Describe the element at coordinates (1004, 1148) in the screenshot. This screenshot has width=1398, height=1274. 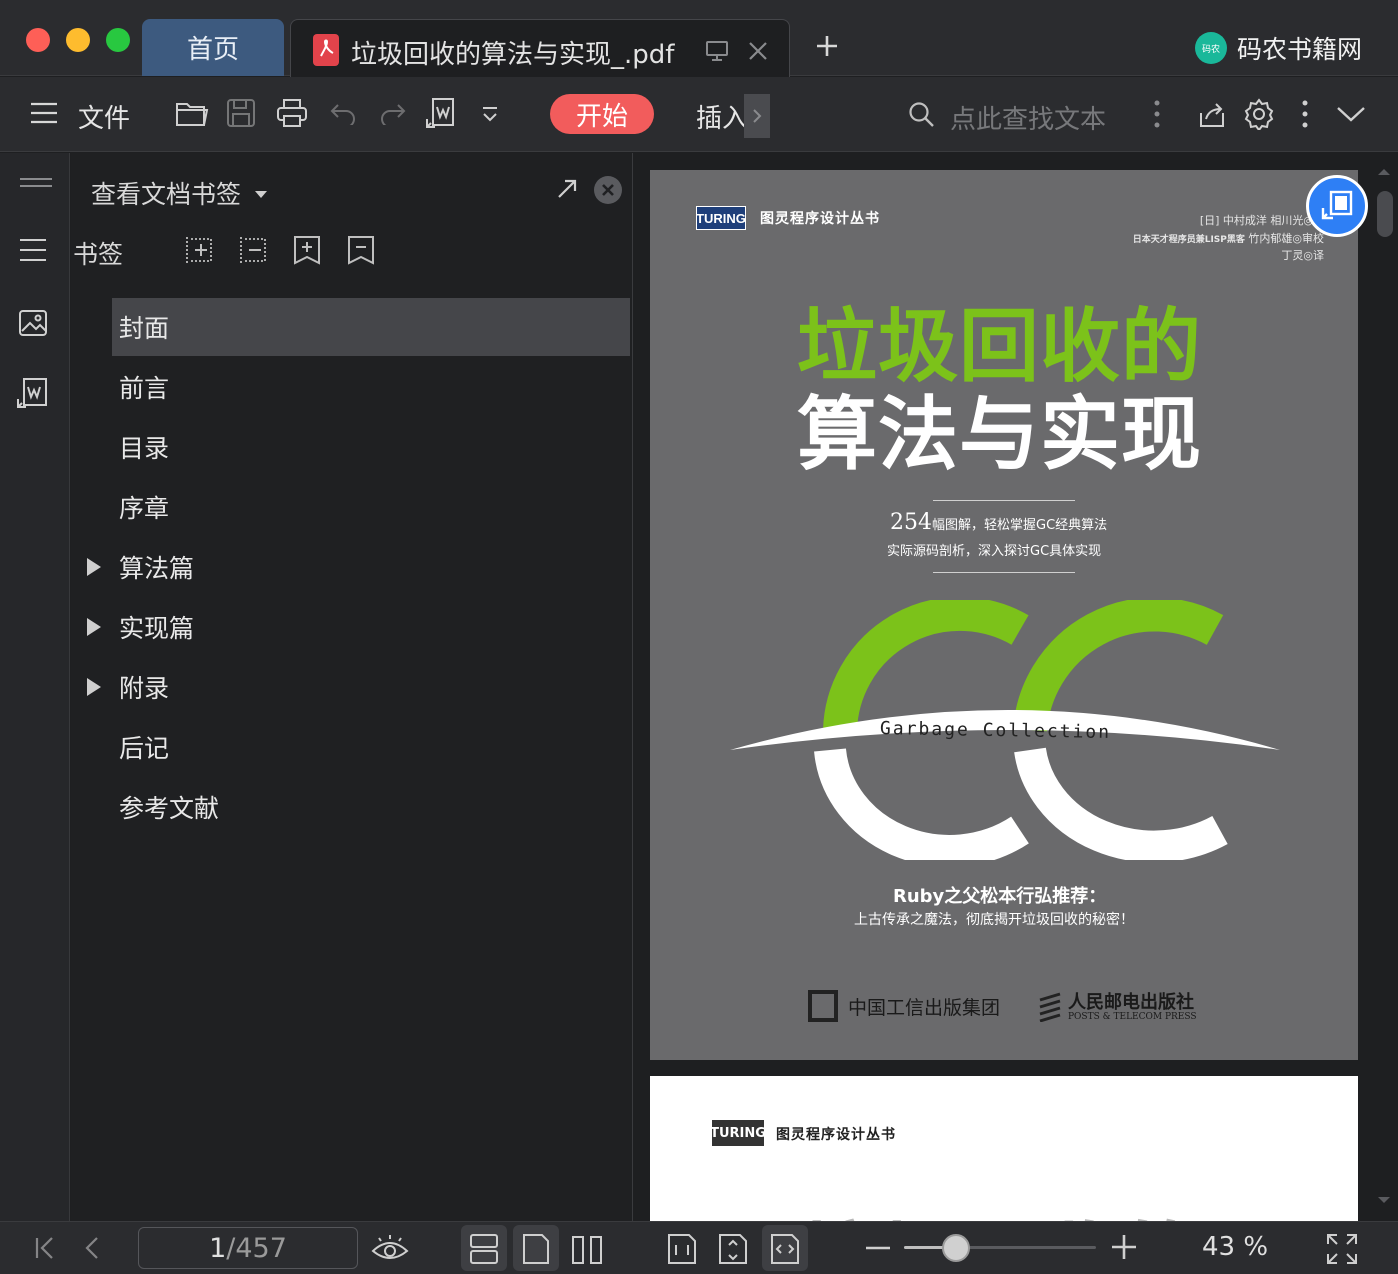
I see `page-2: TURING 图灵程序设计丛书 垃圾回收的` at that location.